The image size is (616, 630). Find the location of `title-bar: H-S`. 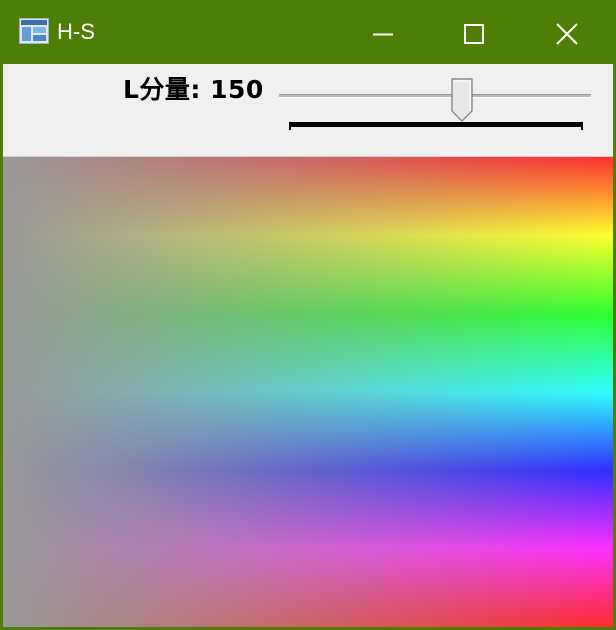

title-bar: H-S is located at coordinates (308, 33).